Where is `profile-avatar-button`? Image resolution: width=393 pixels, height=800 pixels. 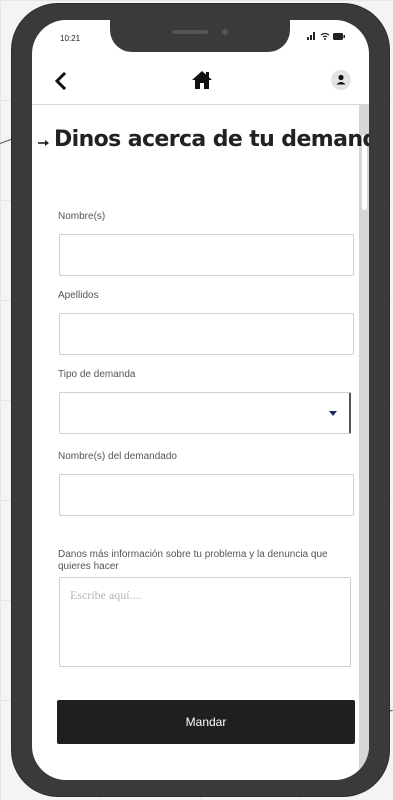 profile-avatar-button is located at coordinates (341, 80).